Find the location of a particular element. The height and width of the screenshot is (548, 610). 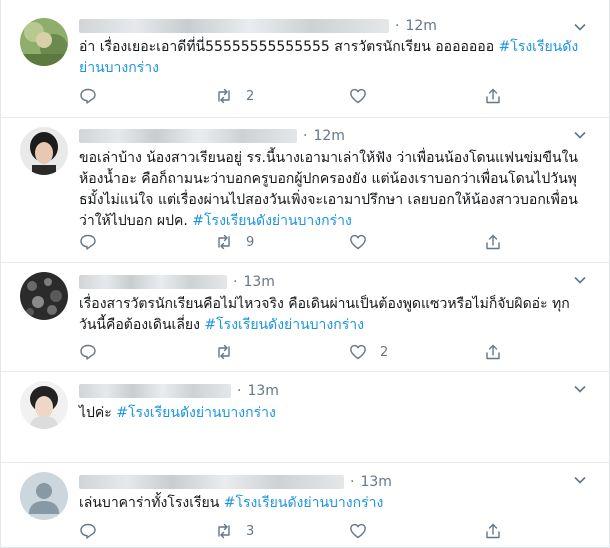

hashtag-link: #โรงเรียนดัง is located at coordinates (539, 47).